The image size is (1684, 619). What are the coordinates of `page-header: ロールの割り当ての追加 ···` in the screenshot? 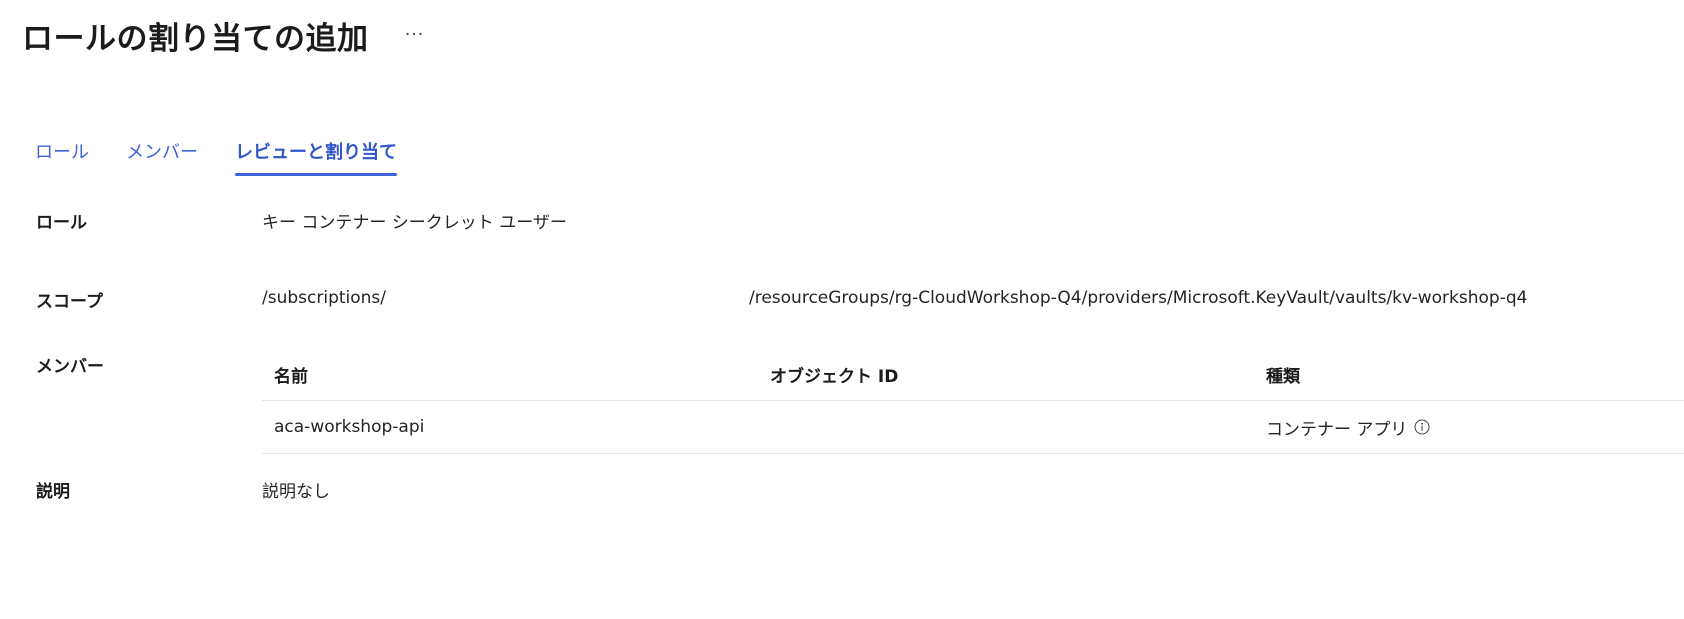 It's located at (226, 35).